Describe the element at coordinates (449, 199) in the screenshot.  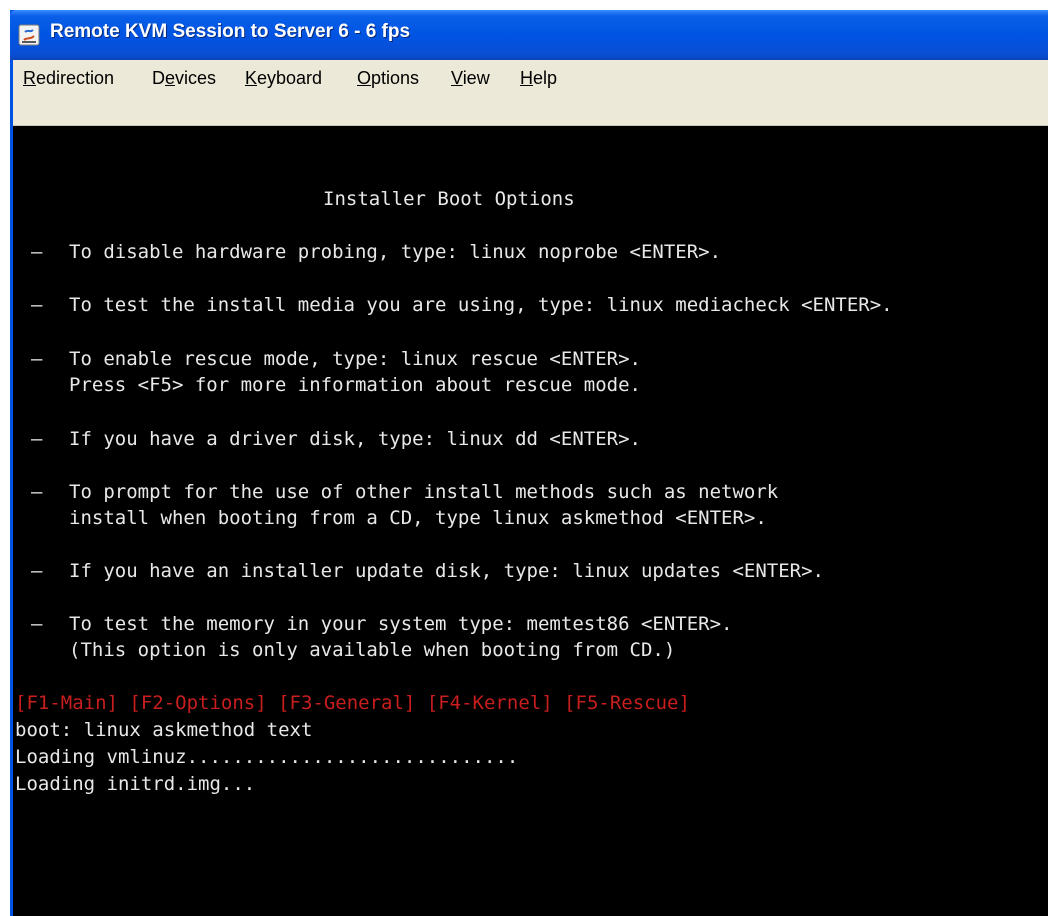
I see `boot-options-heading: Installer Boot Options` at that location.